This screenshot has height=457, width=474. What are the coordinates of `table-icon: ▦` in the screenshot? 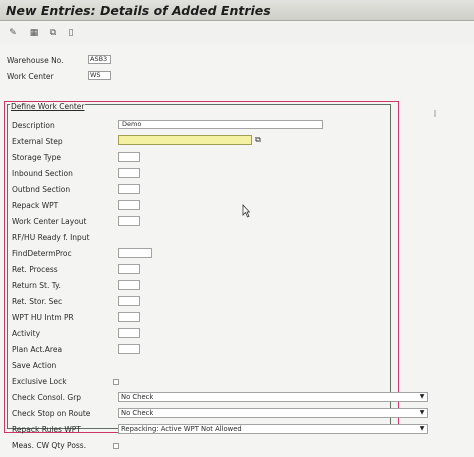 It's located at (34, 33).